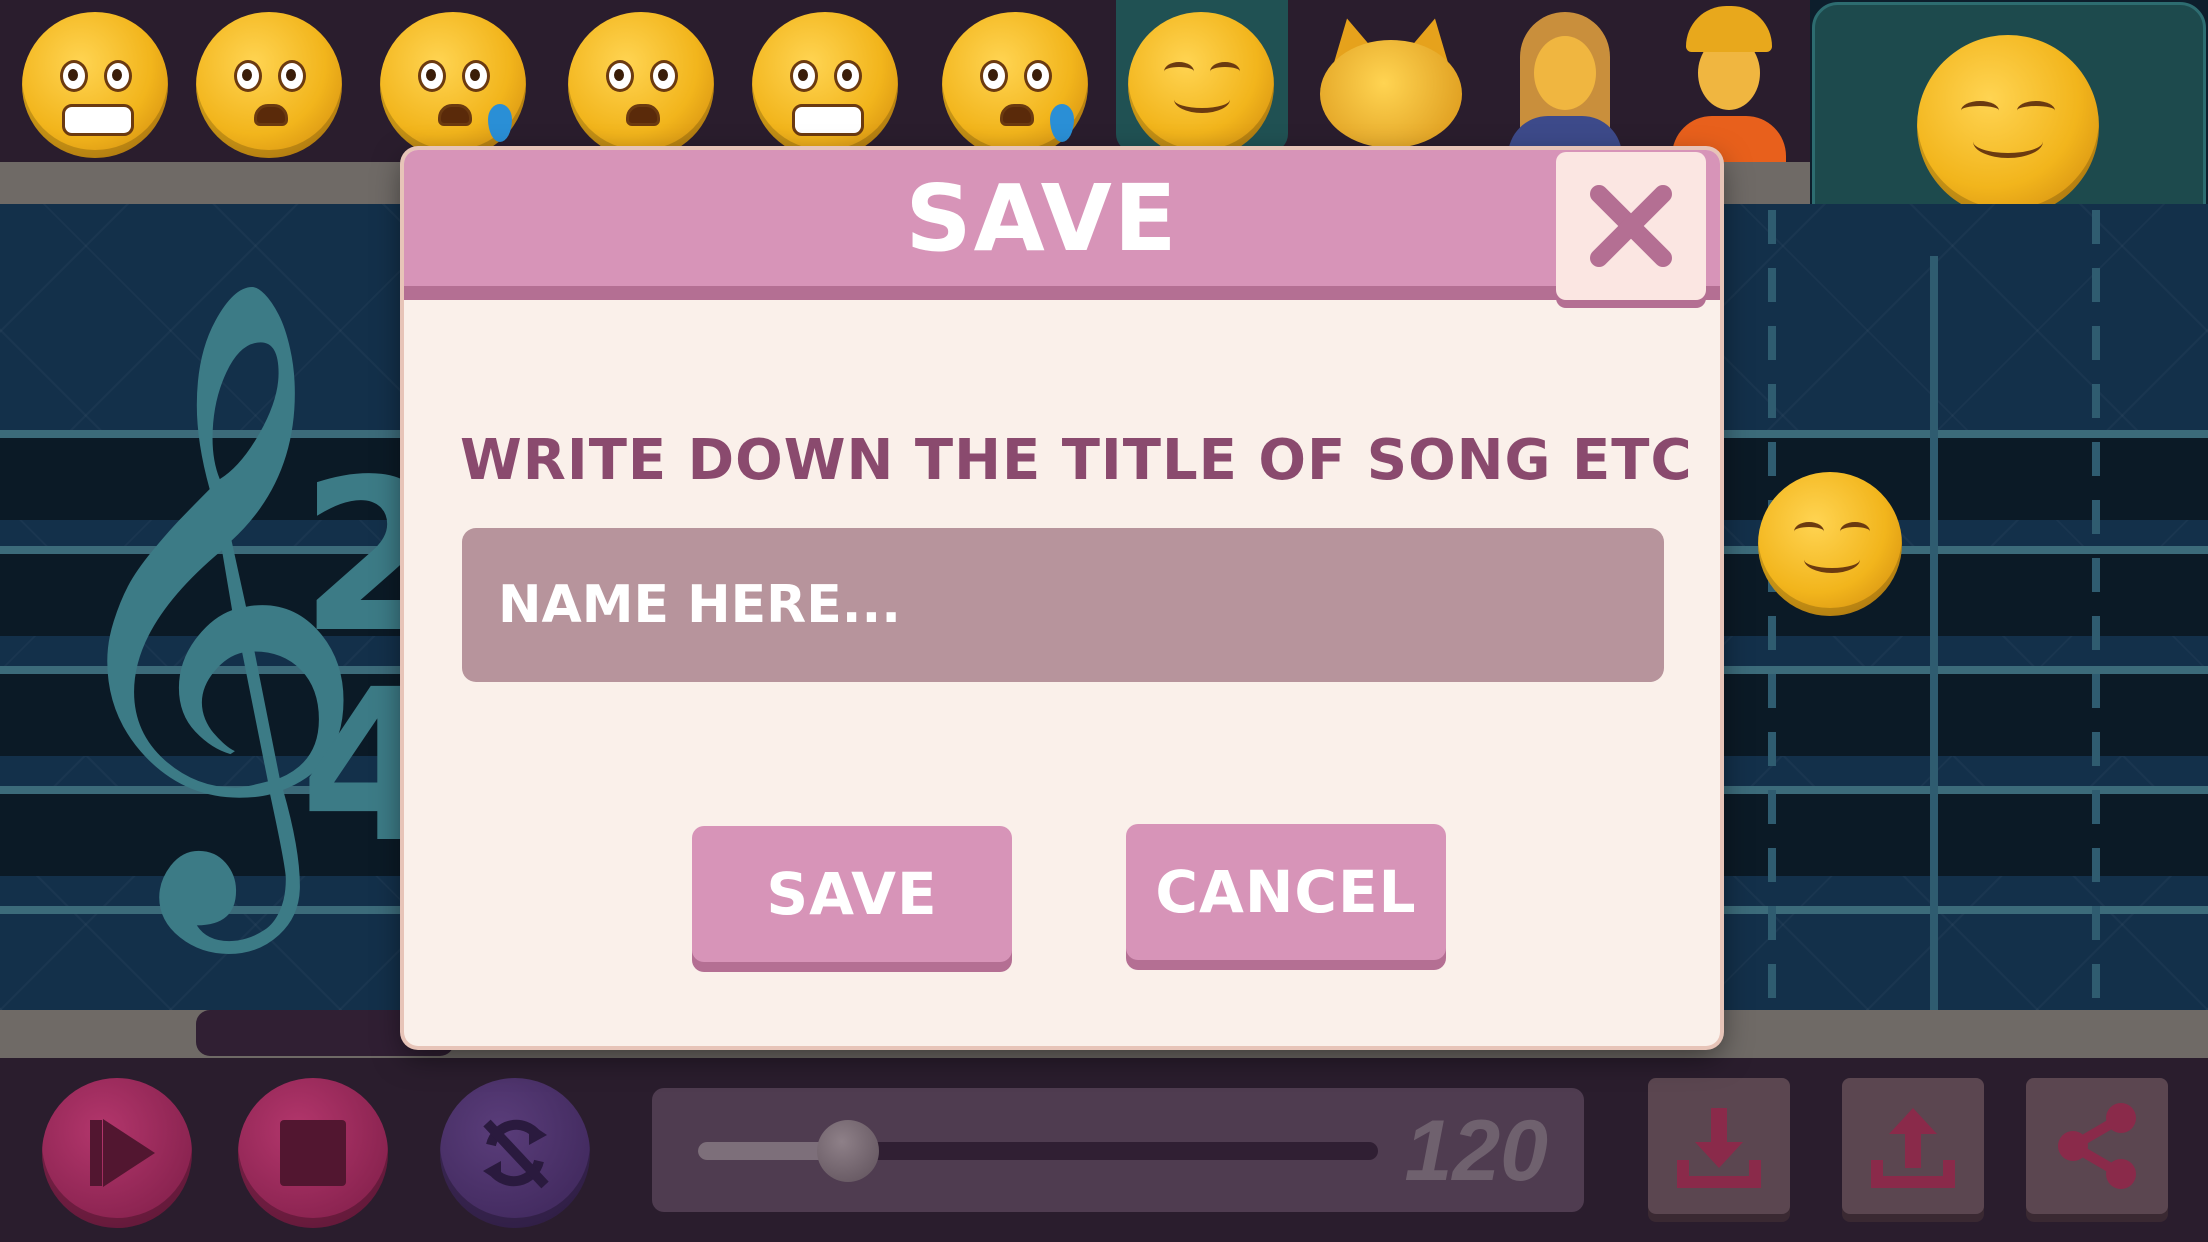 Image resolution: width=2208 pixels, height=1242 pixels. I want to click on save-button: SAVE, so click(852, 894).